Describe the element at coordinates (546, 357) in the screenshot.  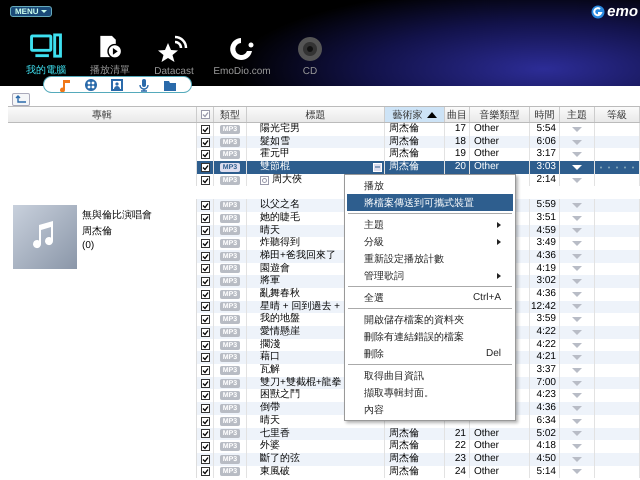
I see `duration-cell: 4:21` at that location.